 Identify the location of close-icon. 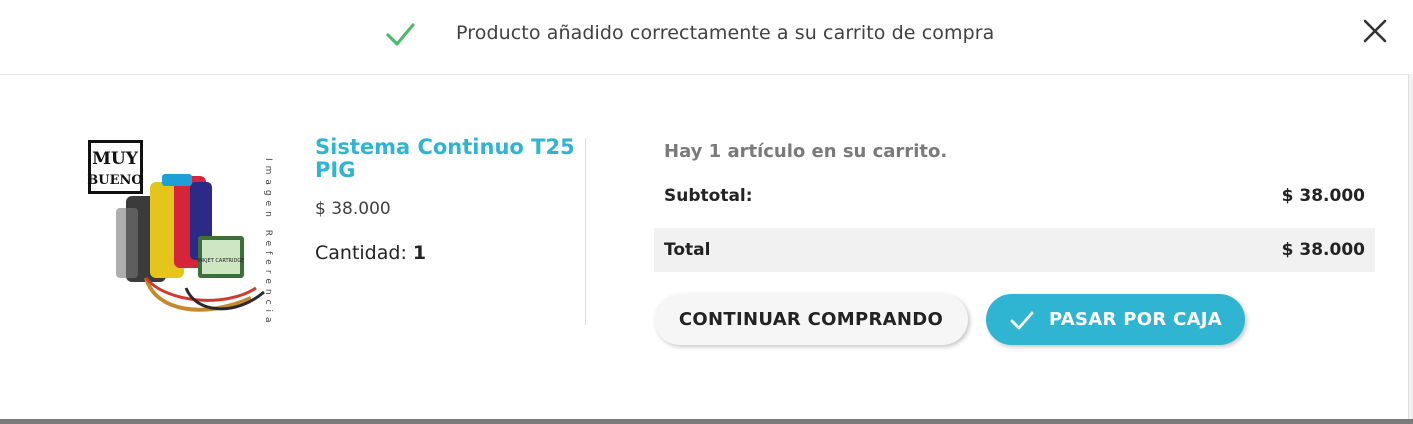
(1375, 31).